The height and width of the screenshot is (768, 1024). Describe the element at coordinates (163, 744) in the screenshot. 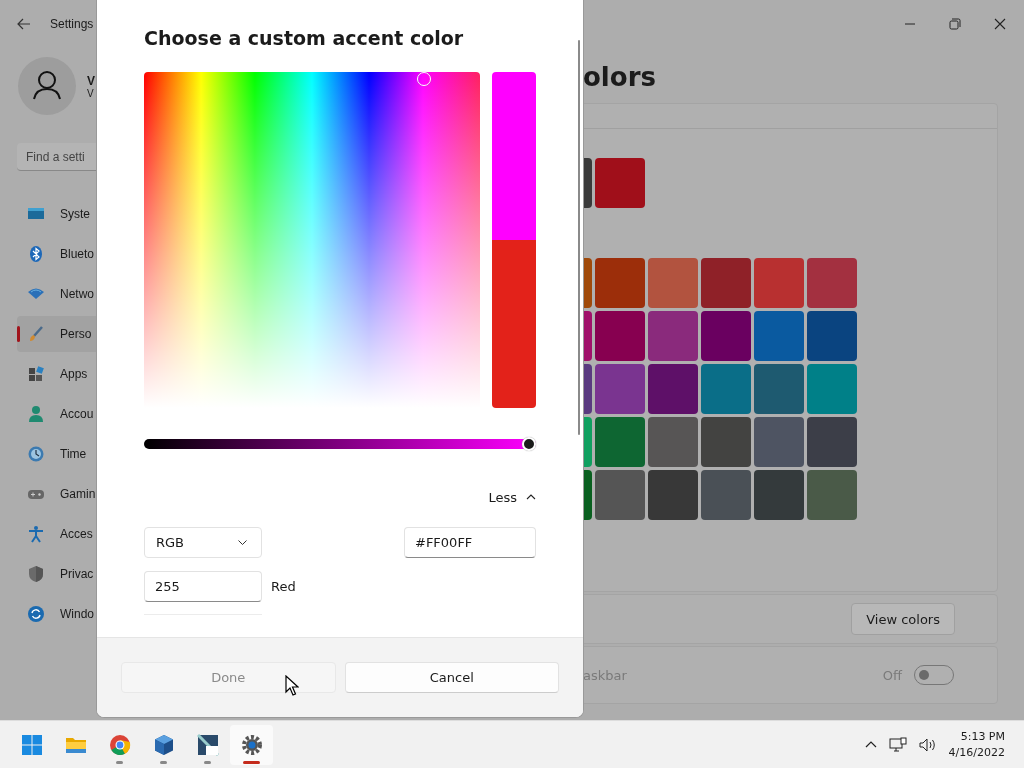

I see `cube-icon` at that location.